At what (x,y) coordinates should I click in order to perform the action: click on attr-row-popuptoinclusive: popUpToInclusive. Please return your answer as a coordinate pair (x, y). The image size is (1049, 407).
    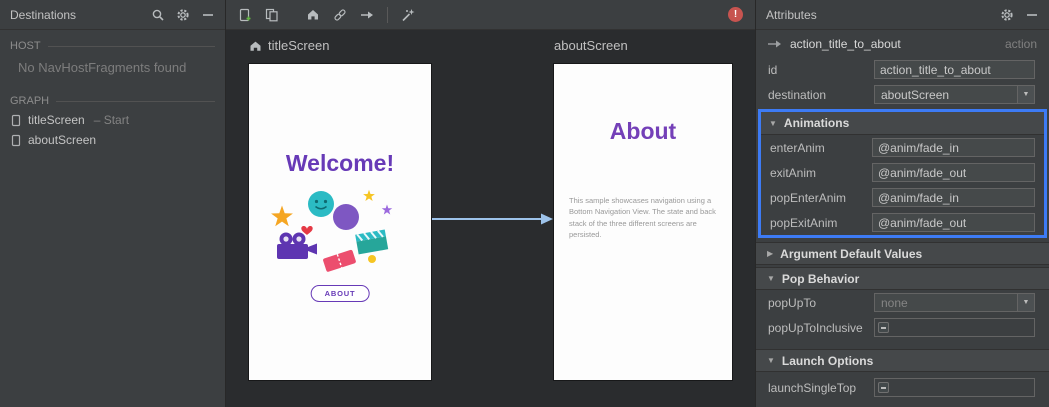
    Looking at the image, I should click on (902, 327).